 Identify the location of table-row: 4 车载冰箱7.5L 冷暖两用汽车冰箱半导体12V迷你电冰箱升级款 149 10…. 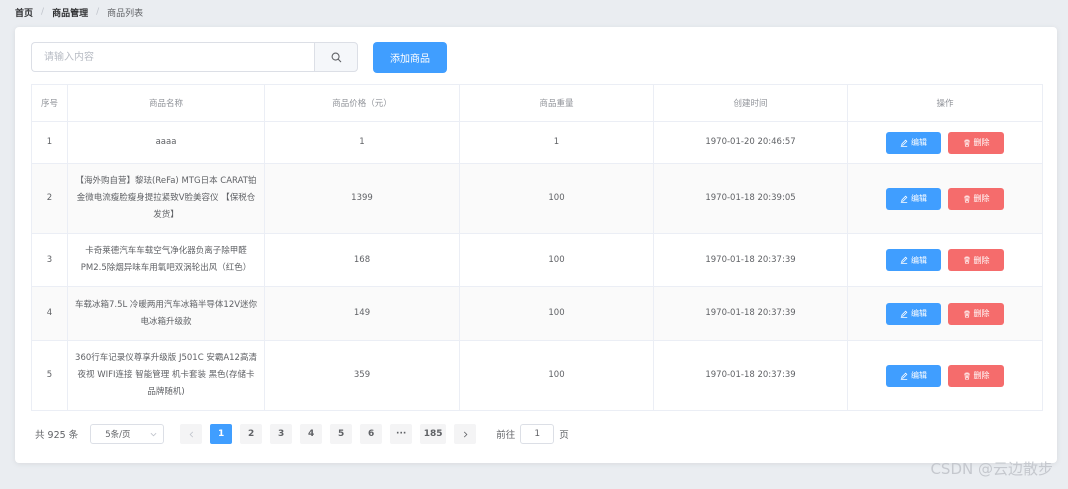
(537, 313).